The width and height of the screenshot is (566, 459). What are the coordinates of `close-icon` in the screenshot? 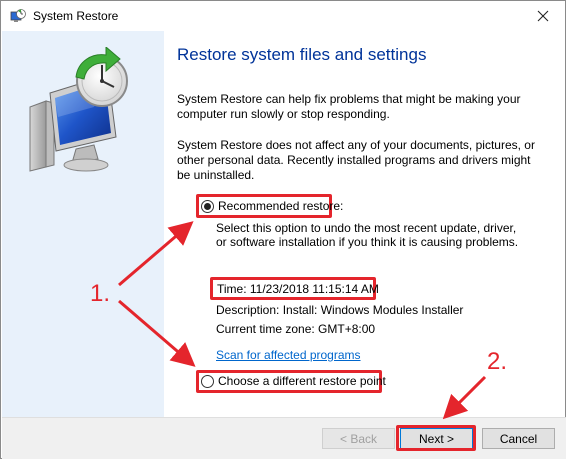 It's located at (543, 16).